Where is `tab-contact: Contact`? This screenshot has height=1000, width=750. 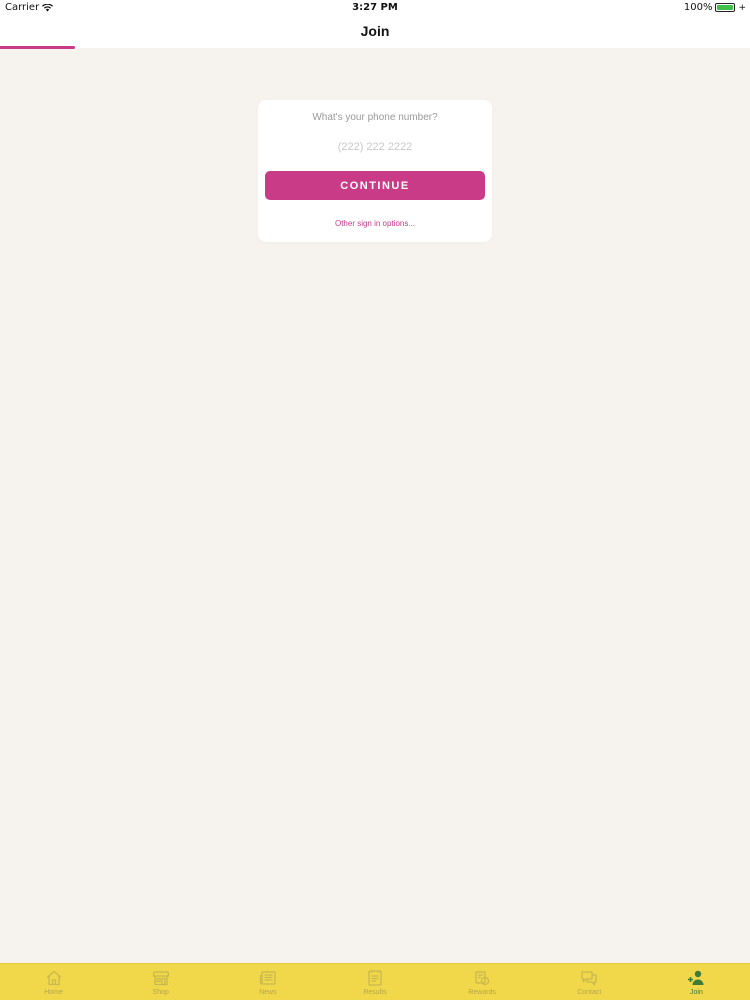 tab-contact: Contact is located at coordinates (589, 982).